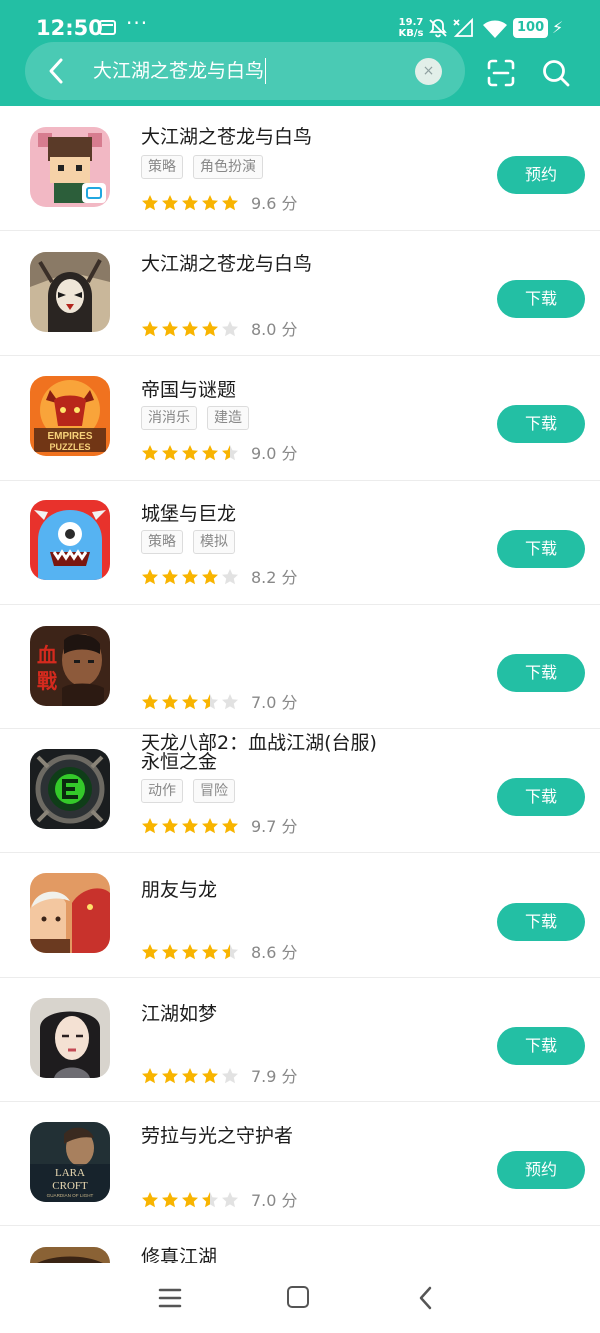 The width and height of the screenshot is (600, 1333). Describe the element at coordinates (556, 73) in the screenshot. I see `search-icon` at that location.